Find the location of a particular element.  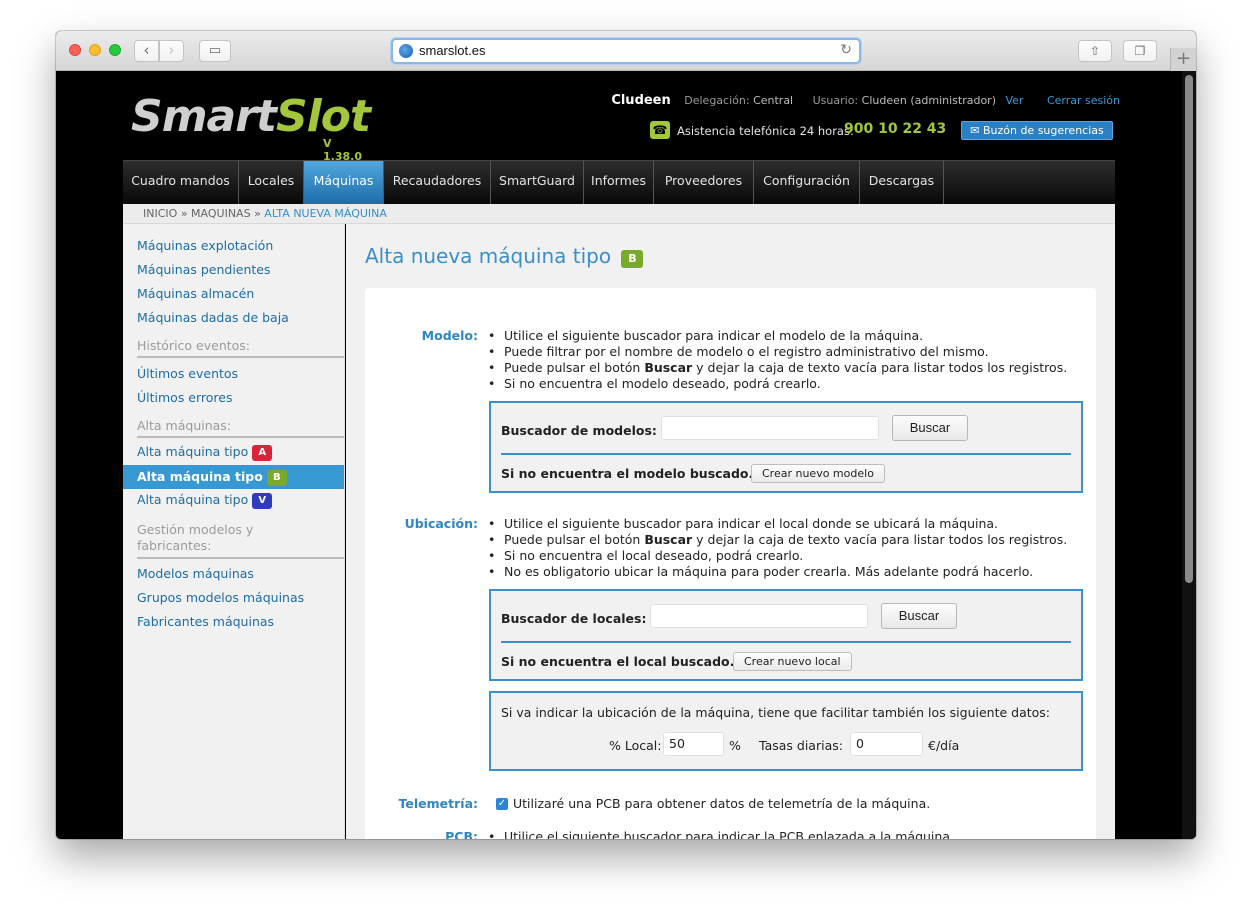

ubicacion-label: Ubicación: is located at coordinates (441, 523).